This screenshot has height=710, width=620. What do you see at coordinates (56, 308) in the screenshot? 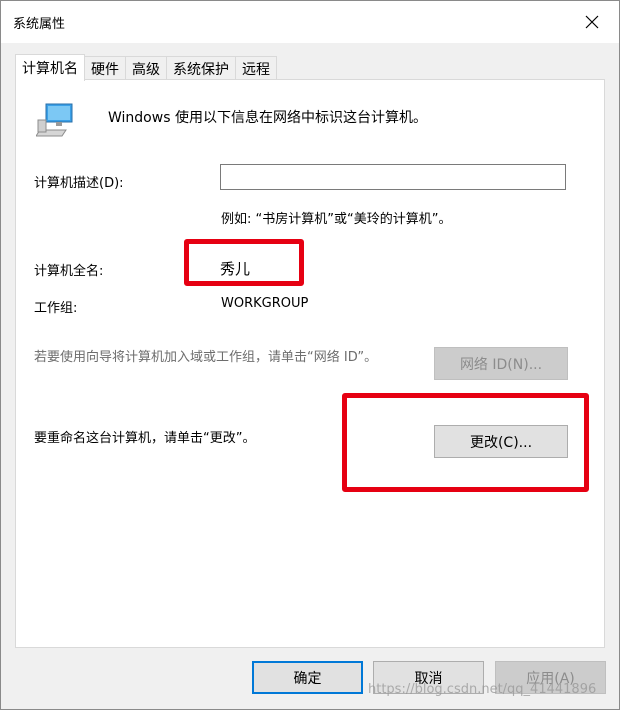
I see `workgroup-label: 工作组:` at bounding box center [56, 308].